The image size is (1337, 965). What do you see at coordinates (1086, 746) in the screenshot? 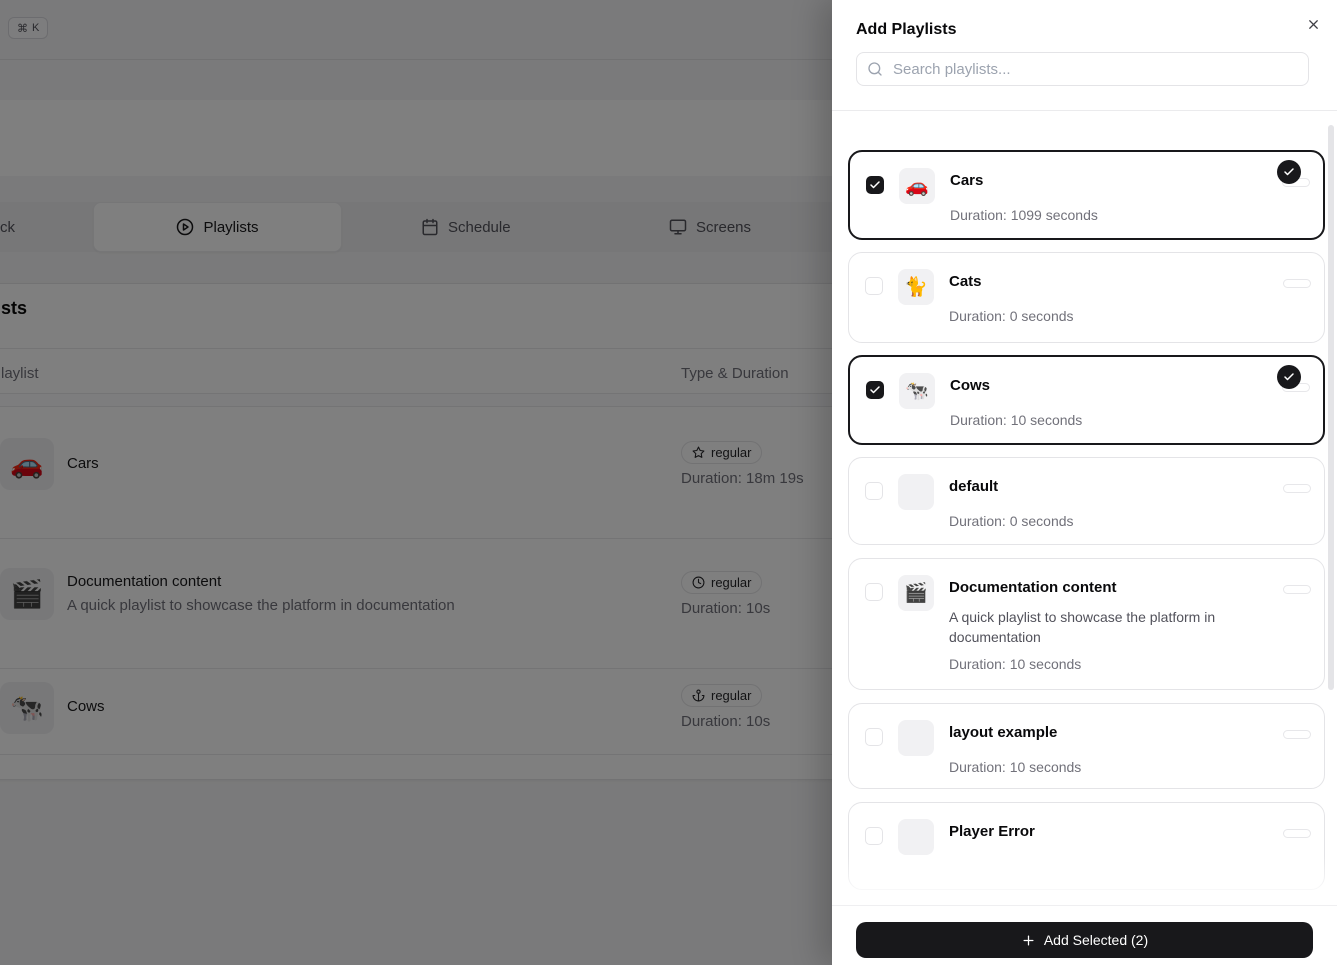
I see `playlist-option-layout-example: layout example Duration: 10 seconds` at bounding box center [1086, 746].